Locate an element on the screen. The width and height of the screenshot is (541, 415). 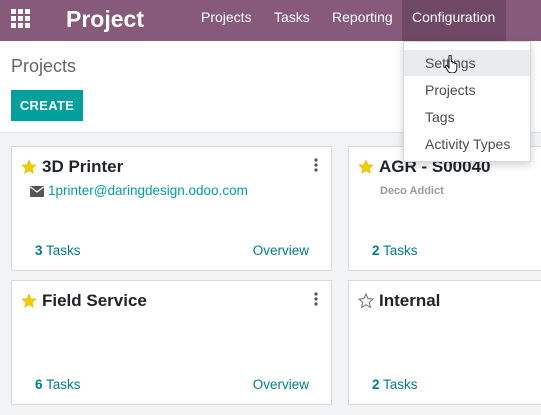
task-count: 3 is located at coordinates (39, 250).